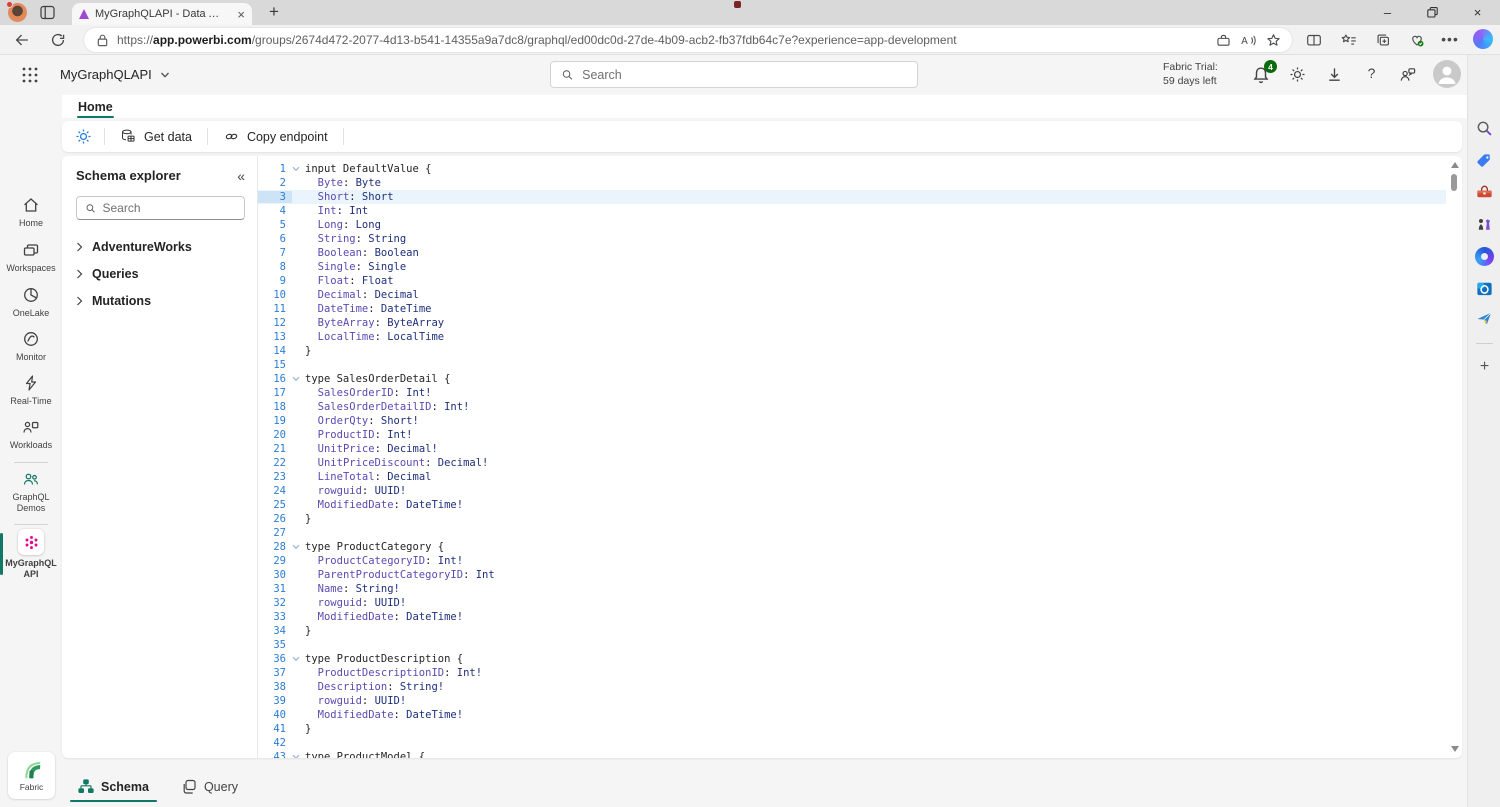  I want to click on code-line: 28 type ProductCategory {, so click(852, 547).